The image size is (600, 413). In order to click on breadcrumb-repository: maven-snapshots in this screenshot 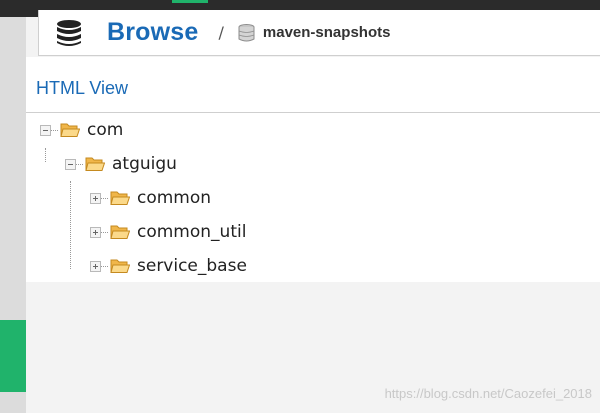, I will do `click(327, 32)`.